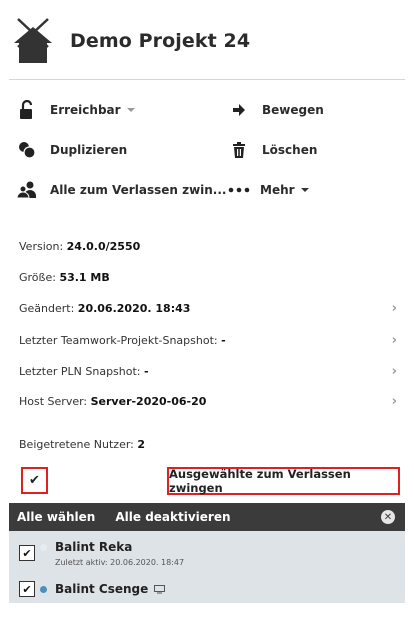  I want to click on selection-toolbar: Alle wählen Alle deaktivieren ✕, so click(207, 517).